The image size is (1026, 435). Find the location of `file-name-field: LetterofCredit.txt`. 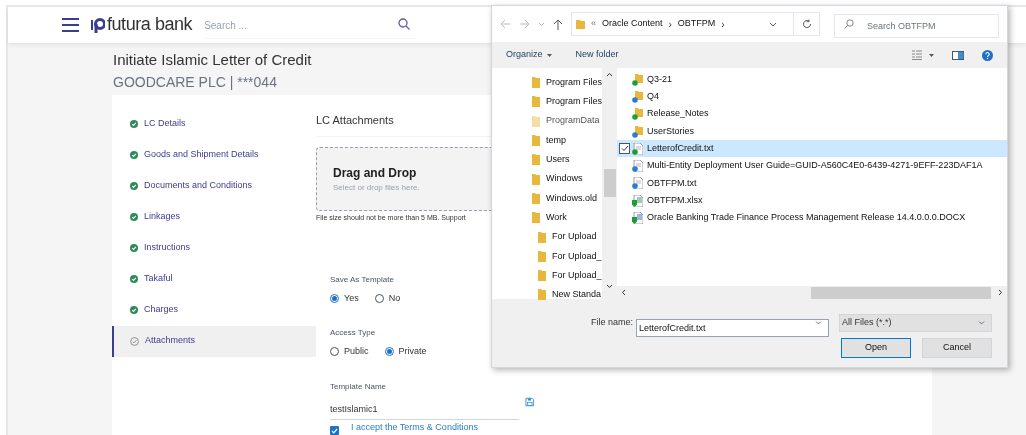

file-name-field: LetterofCredit.txt is located at coordinates (732, 328).